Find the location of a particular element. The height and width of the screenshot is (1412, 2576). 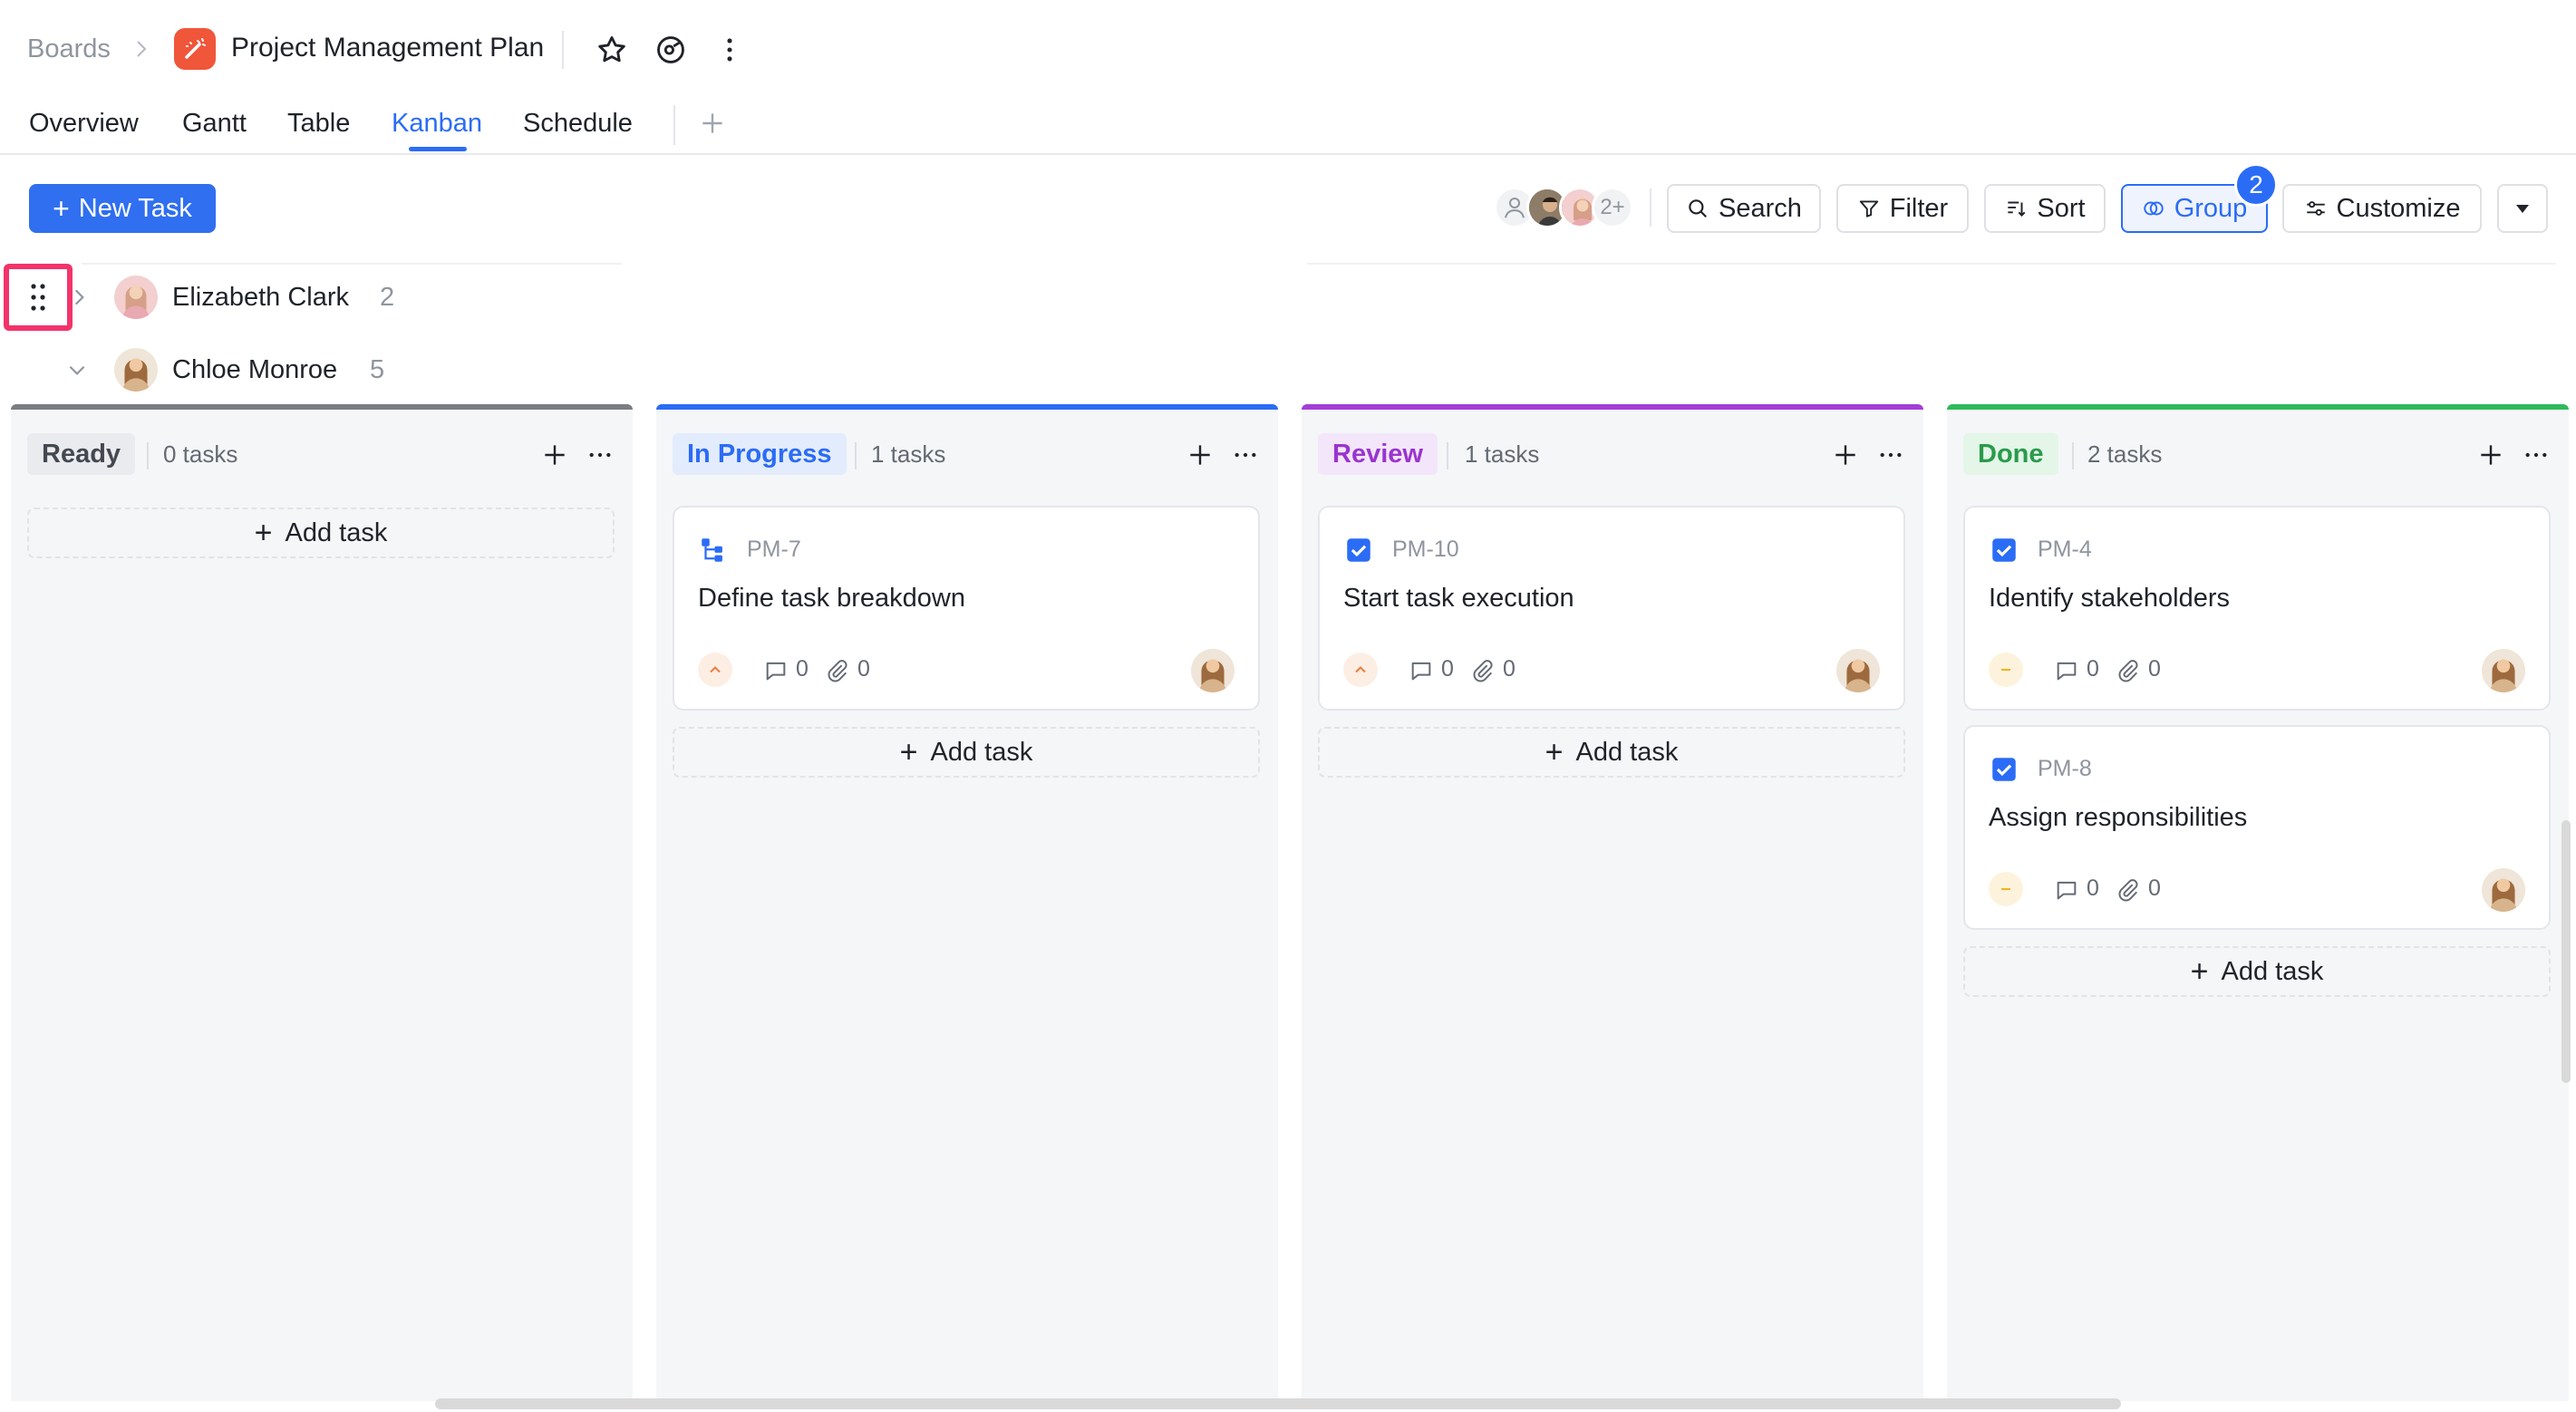

group-name: Elizabeth Clark is located at coordinates (261, 298).